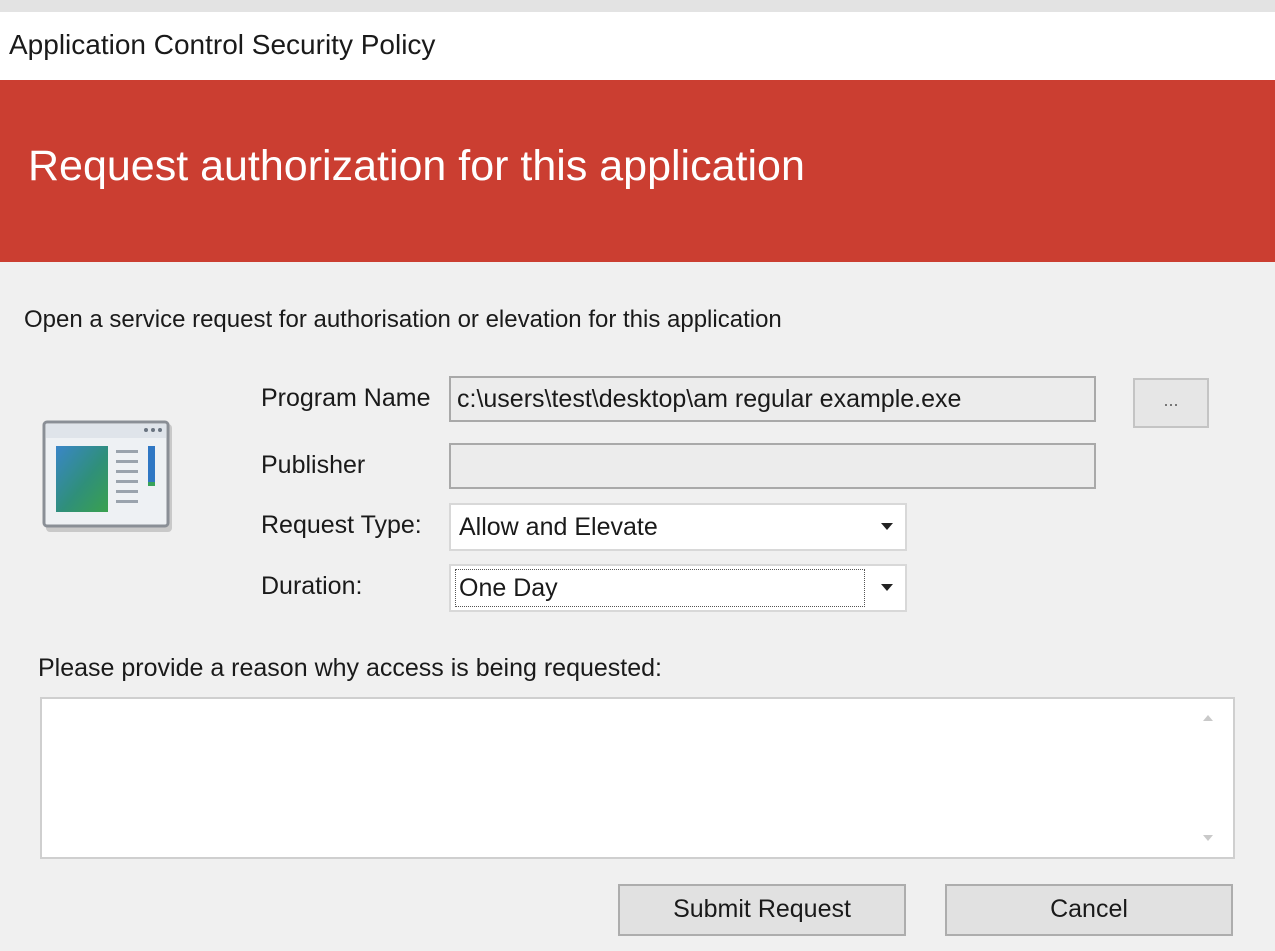 The width and height of the screenshot is (1275, 951). Describe the element at coordinates (678, 527) in the screenshot. I see `request-type-dropdown: Allow and Elevate` at that location.